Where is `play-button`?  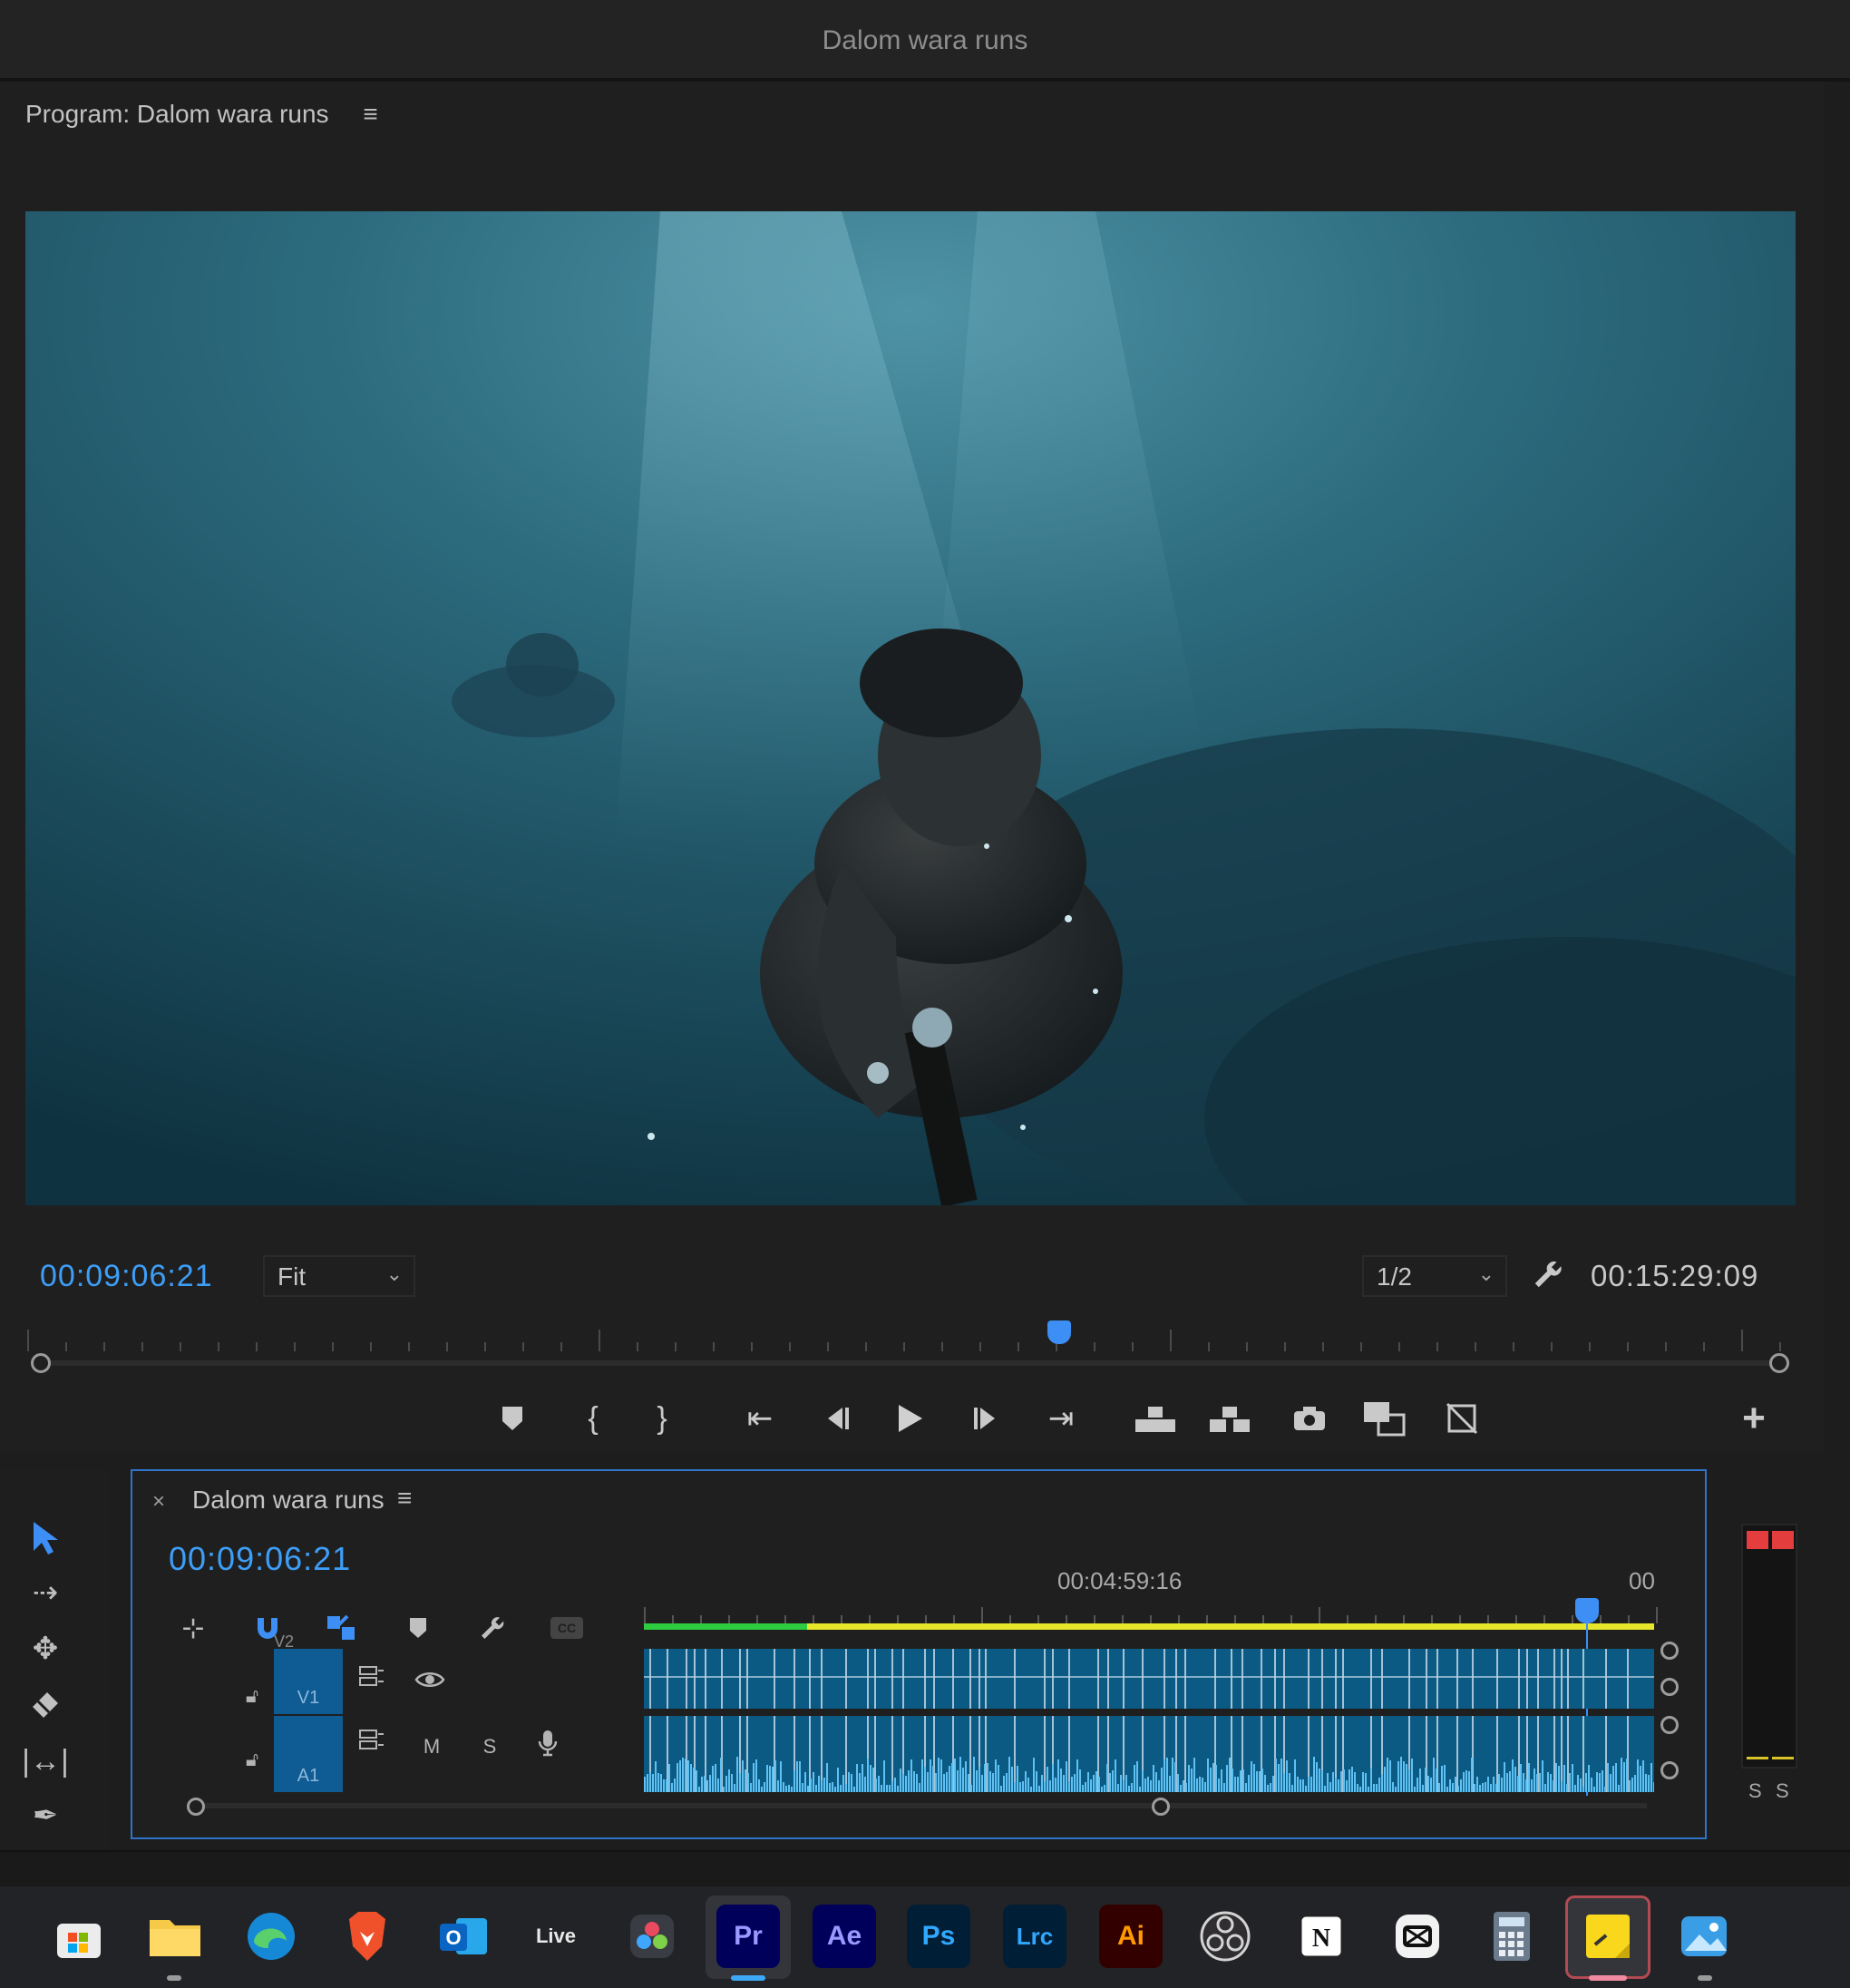
play-button is located at coordinates (910, 1418).